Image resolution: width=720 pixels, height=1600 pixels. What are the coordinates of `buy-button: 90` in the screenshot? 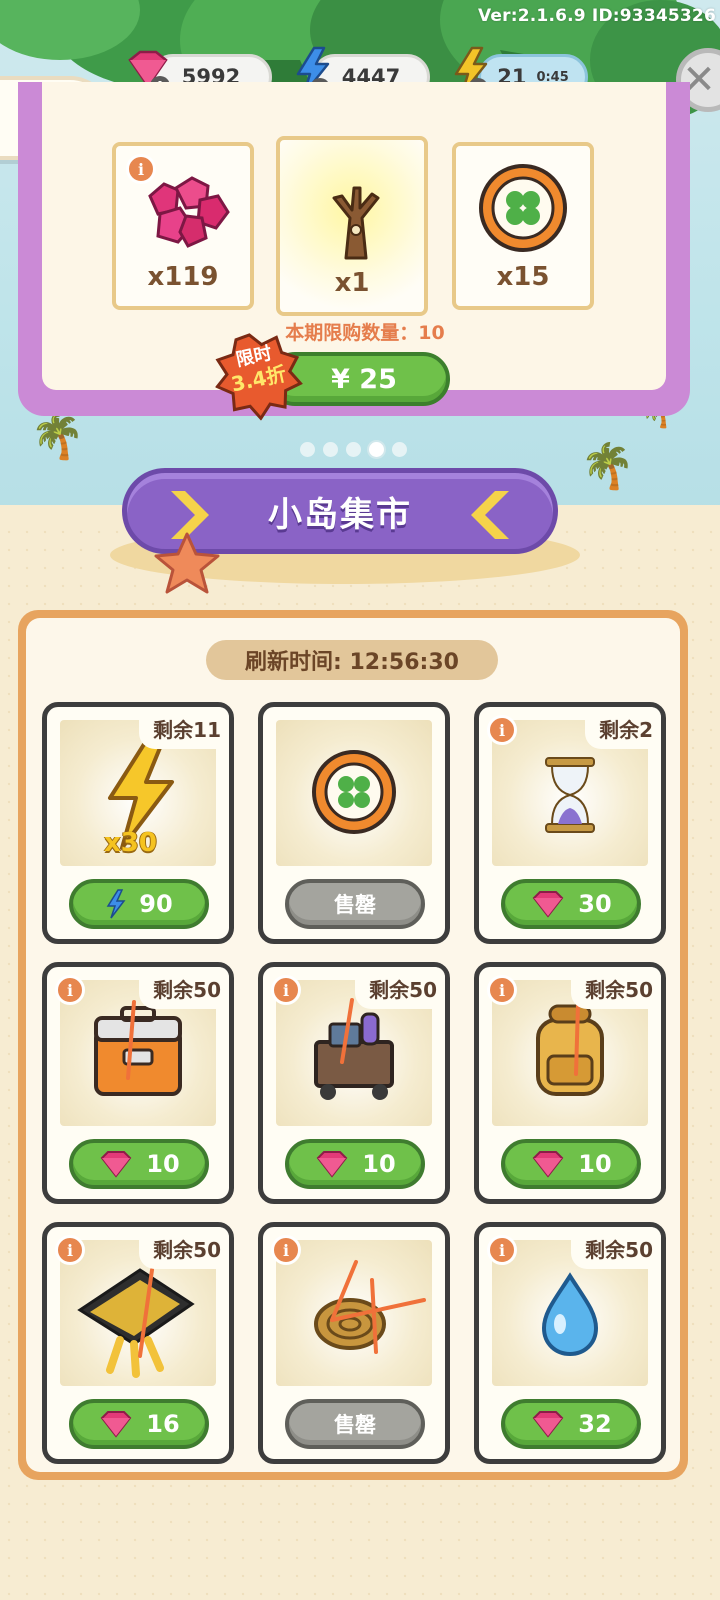 It's located at (139, 904).